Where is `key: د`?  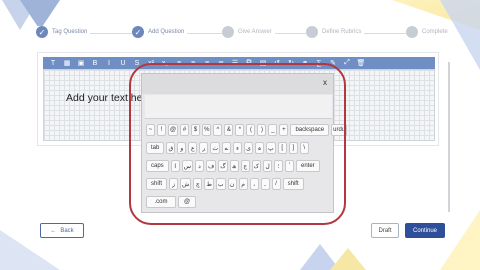
key: د is located at coordinates (200, 166).